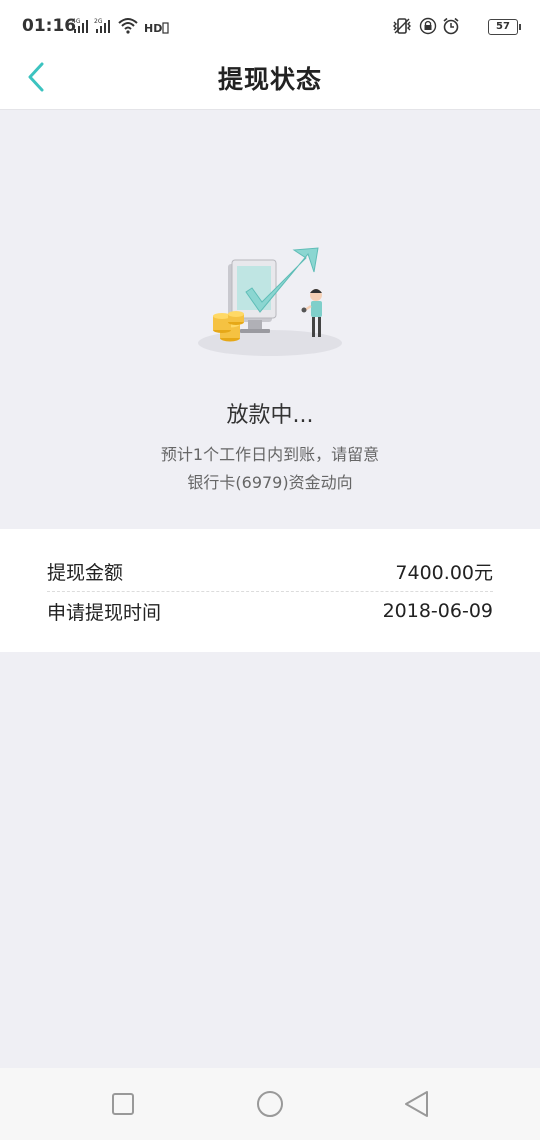 This screenshot has width=540, height=1140. Describe the element at coordinates (102, 25) in the screenshot. I see `signal-2g-icon: 2G` at that location.